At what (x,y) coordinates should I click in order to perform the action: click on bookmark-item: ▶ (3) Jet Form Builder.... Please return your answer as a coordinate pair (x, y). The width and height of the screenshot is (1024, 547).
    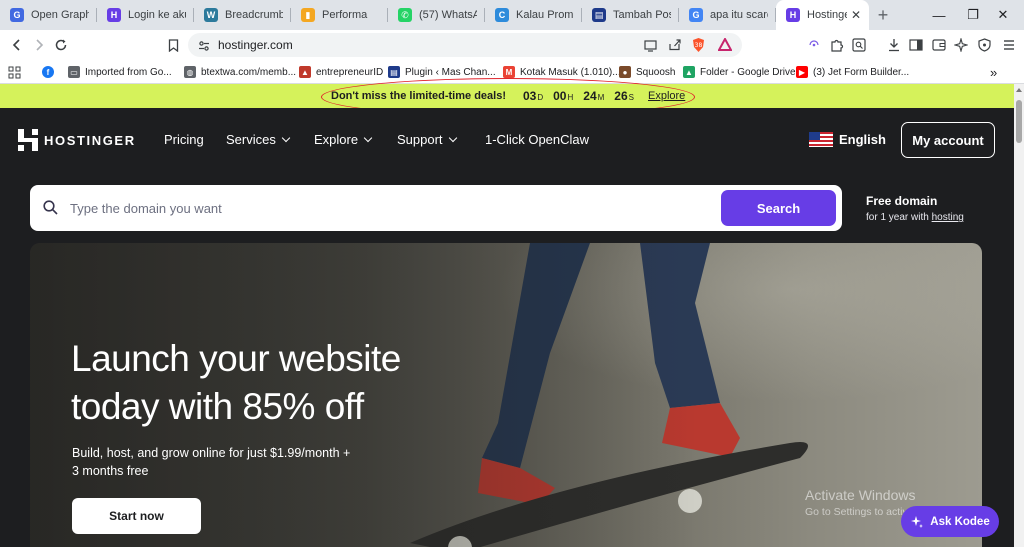
    Looking at the image, I should click on (852, 72).